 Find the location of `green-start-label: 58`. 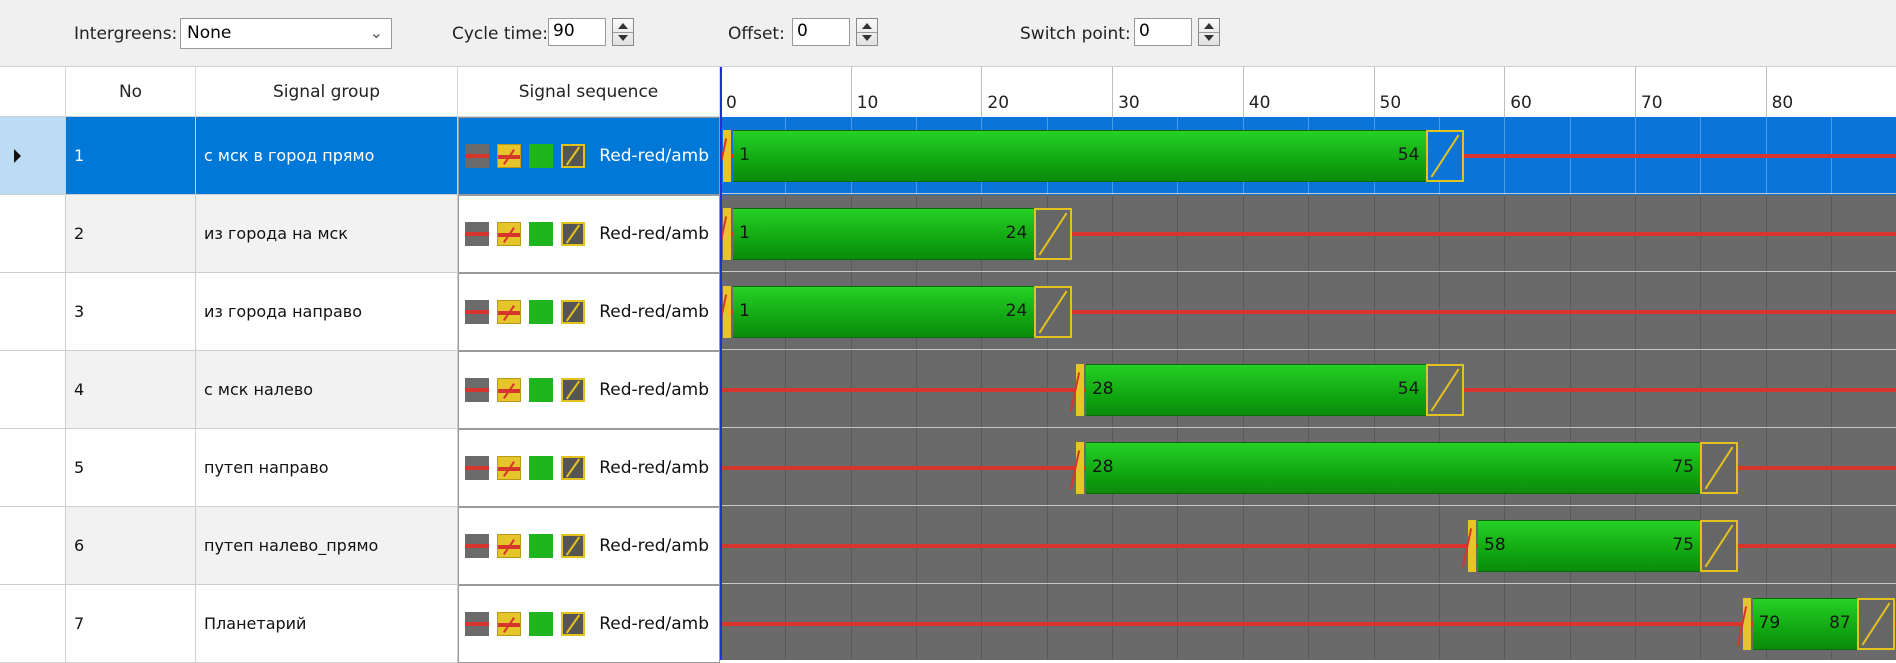

green-start-label: 58 is located at coordinates (1495, 545).